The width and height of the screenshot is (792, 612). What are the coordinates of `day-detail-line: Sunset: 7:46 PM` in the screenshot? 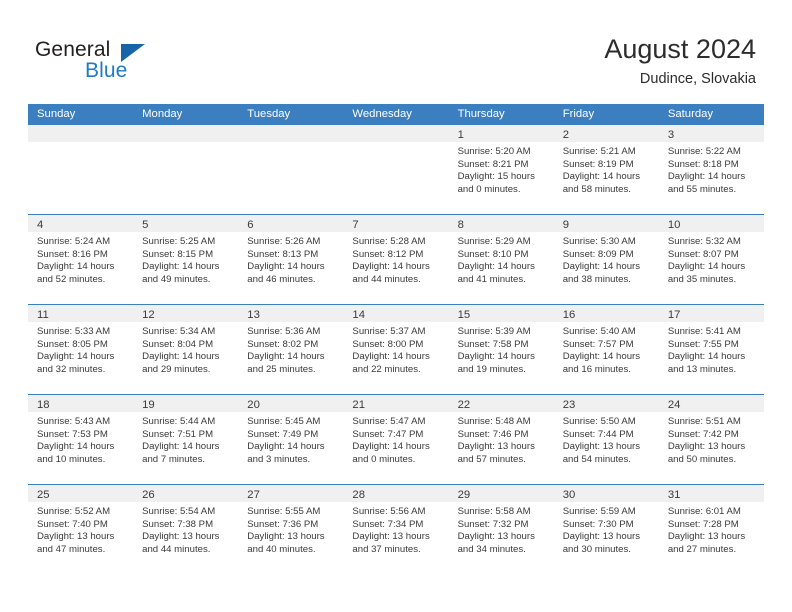 It's located at (493, 434).